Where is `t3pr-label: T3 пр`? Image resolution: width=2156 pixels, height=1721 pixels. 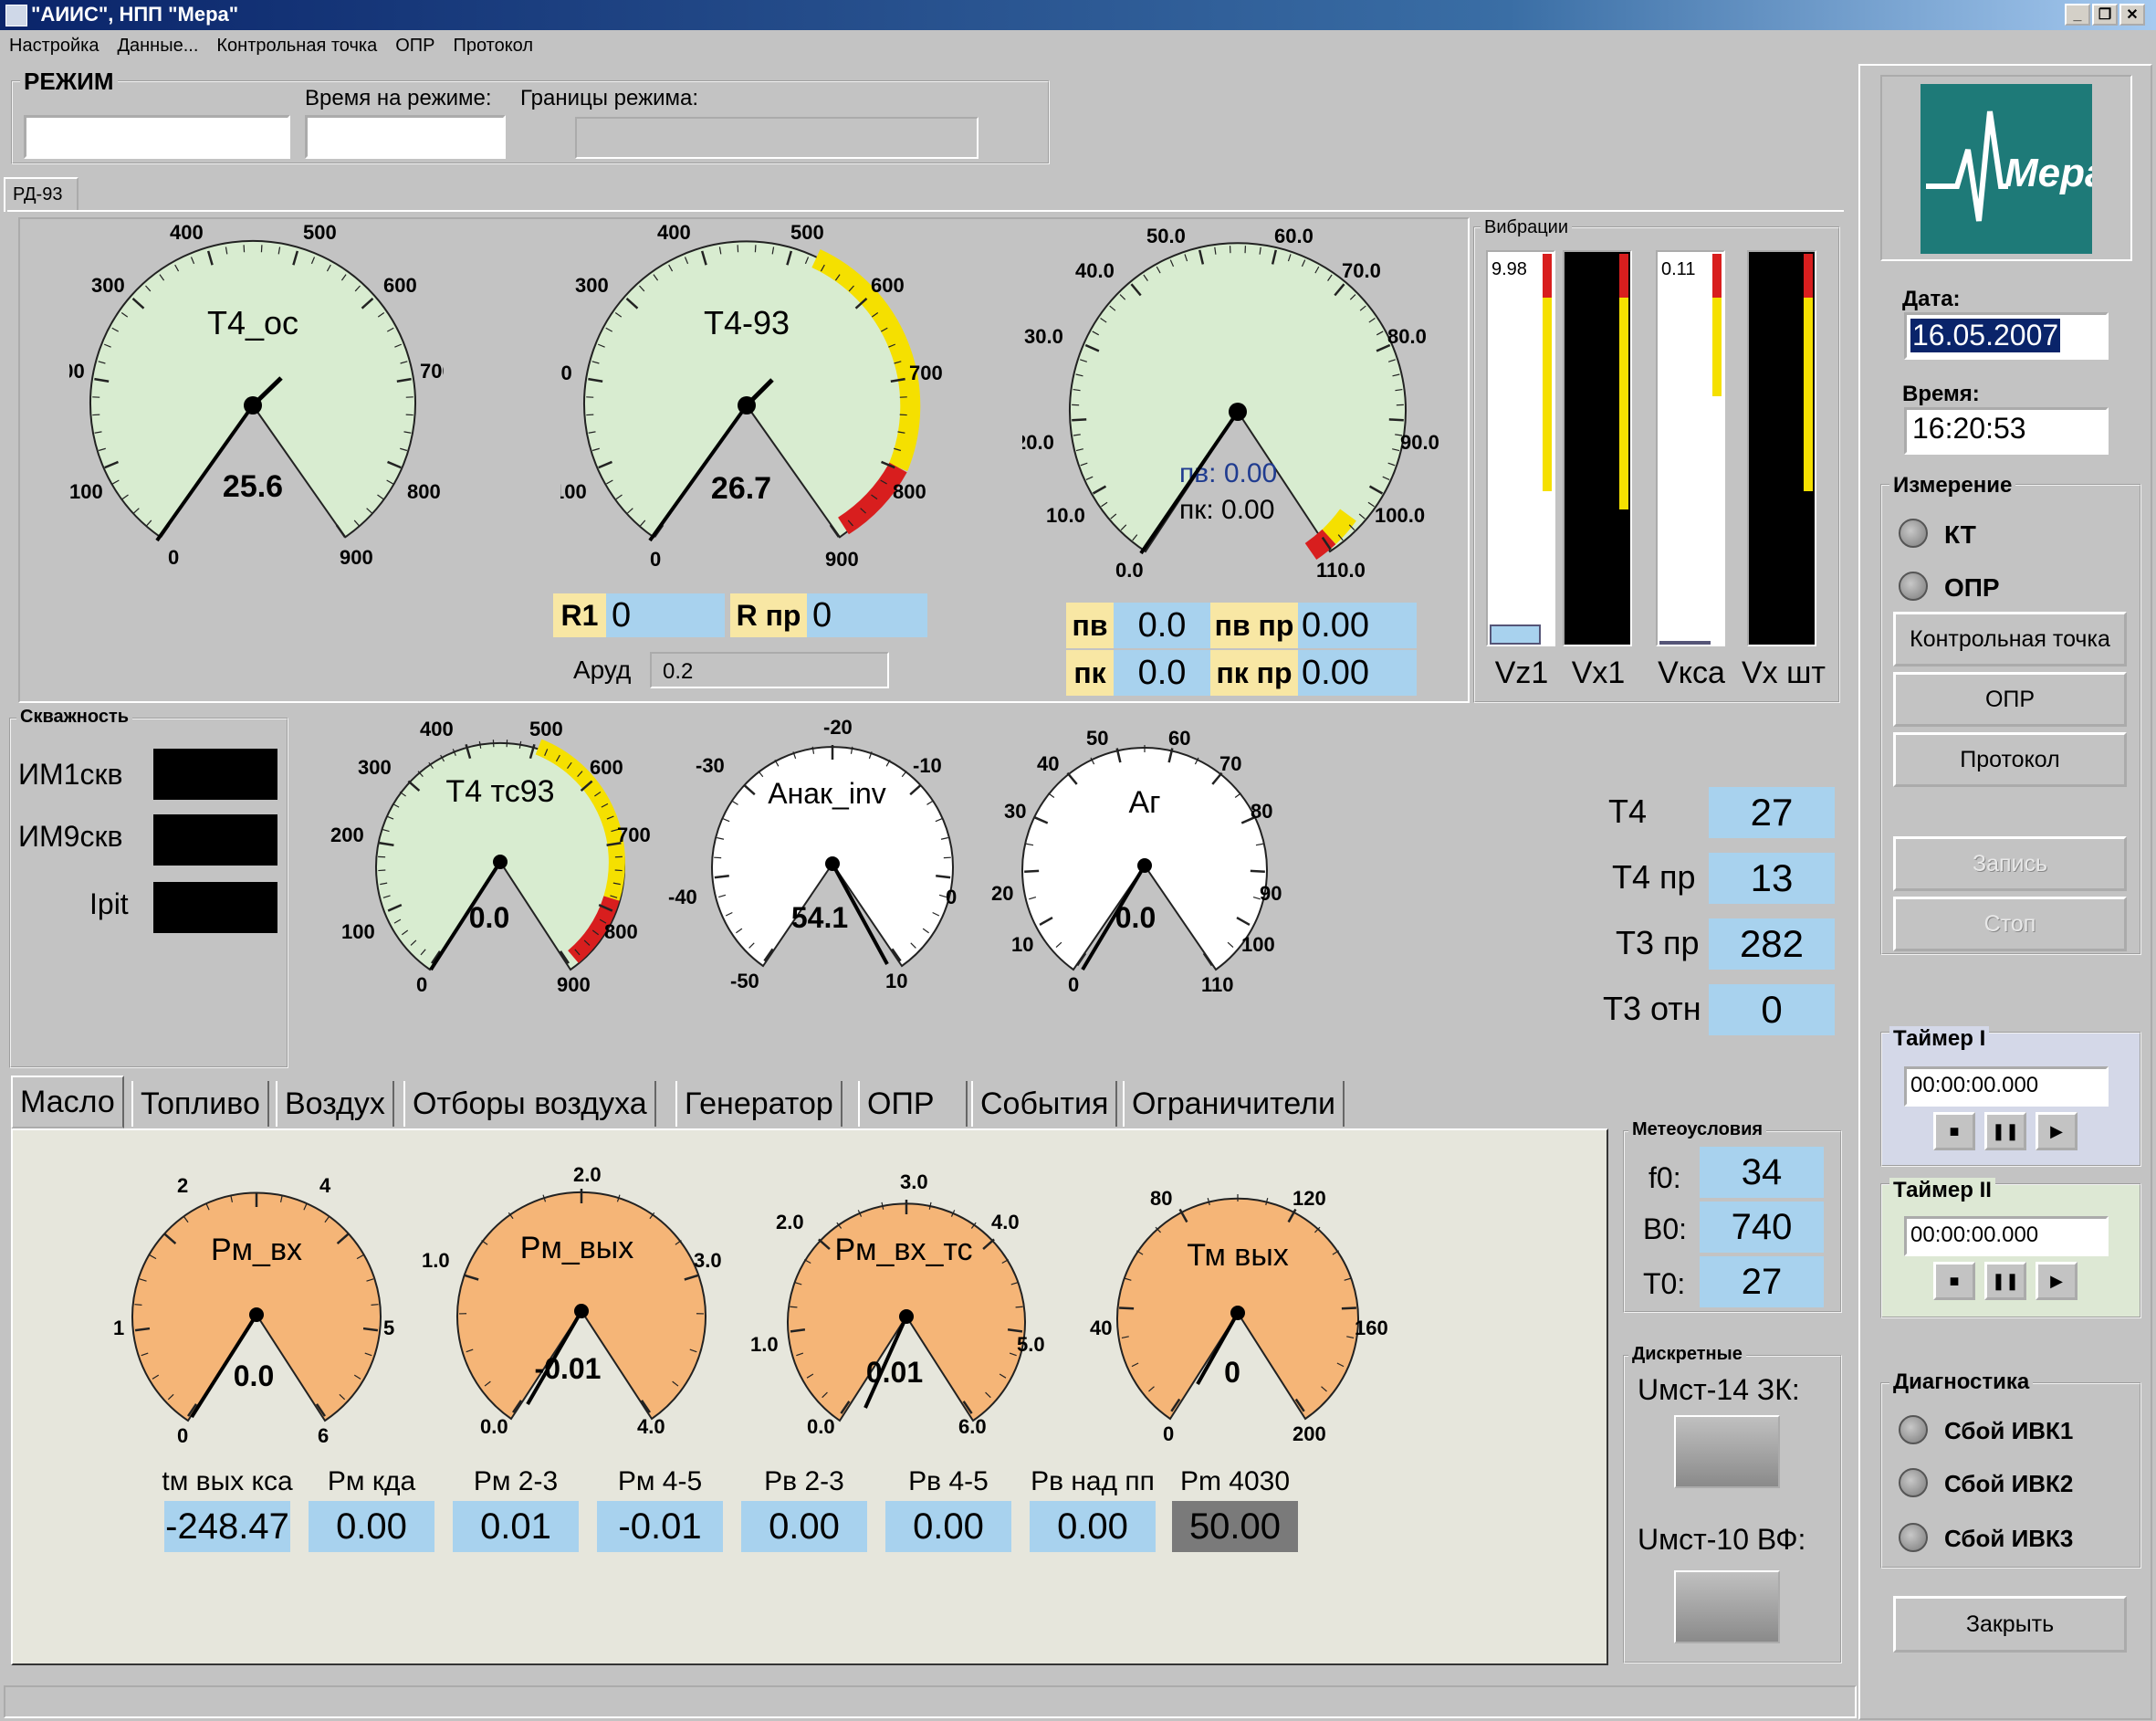 t3pr-label: T3 пр is located at coordinates (1658, 942).